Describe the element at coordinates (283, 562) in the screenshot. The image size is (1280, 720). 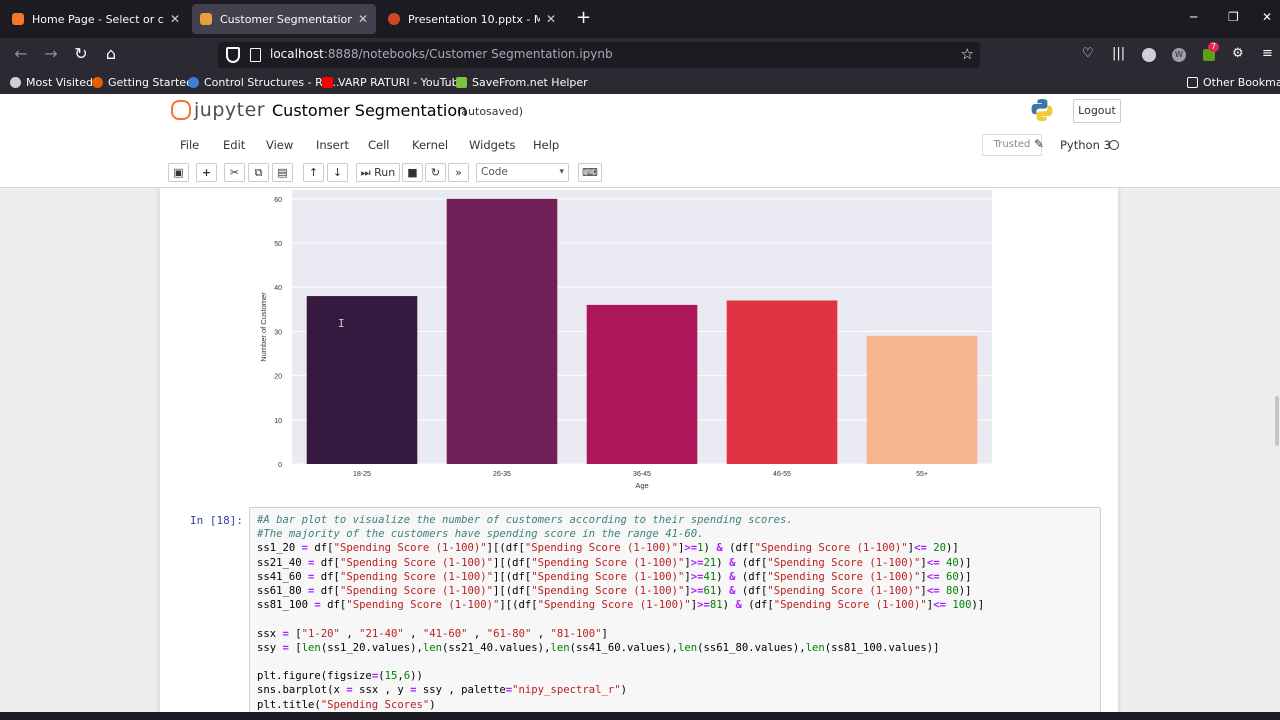
I see `code-token: ss21_40` at that location.